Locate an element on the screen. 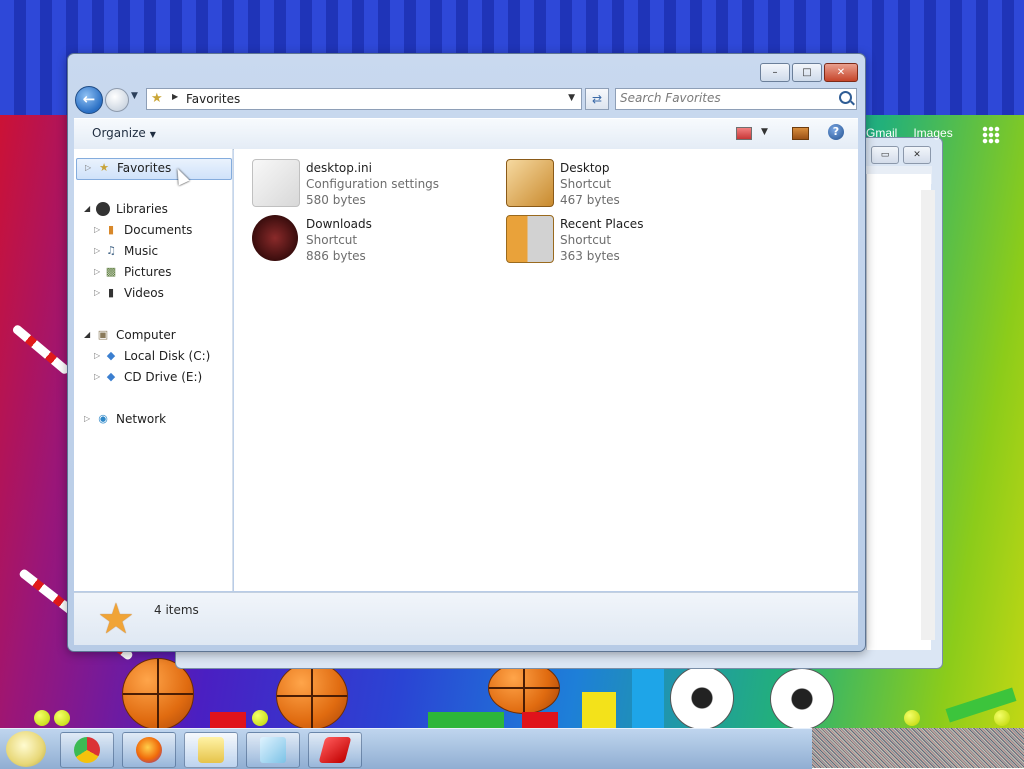  address-bar: ★ ▶ Favorites ▼ is located at coordinates (364, 99).